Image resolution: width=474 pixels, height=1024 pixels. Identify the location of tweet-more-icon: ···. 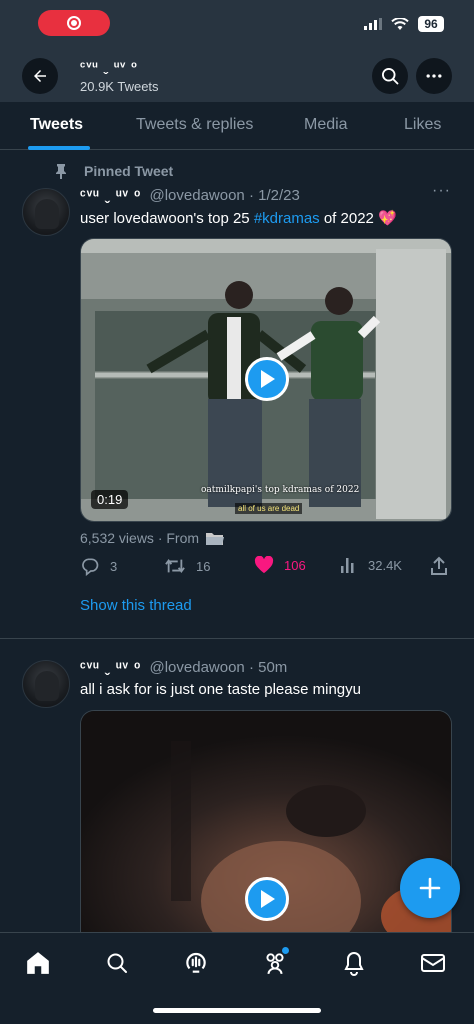
(441, 191).